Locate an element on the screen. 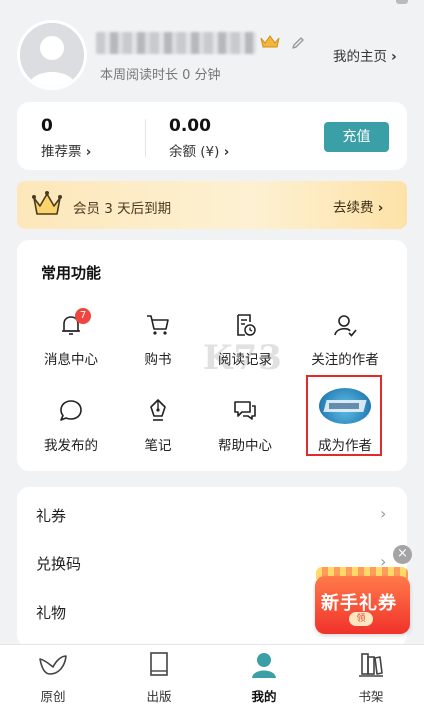  bird-icon is located at coordinates (53, 665).